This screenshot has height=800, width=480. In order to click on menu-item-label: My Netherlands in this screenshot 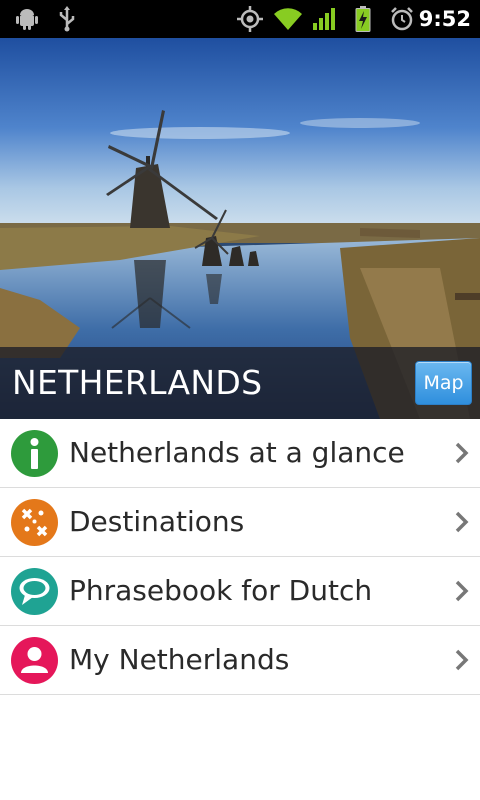, I will do `click(179, 659)`.